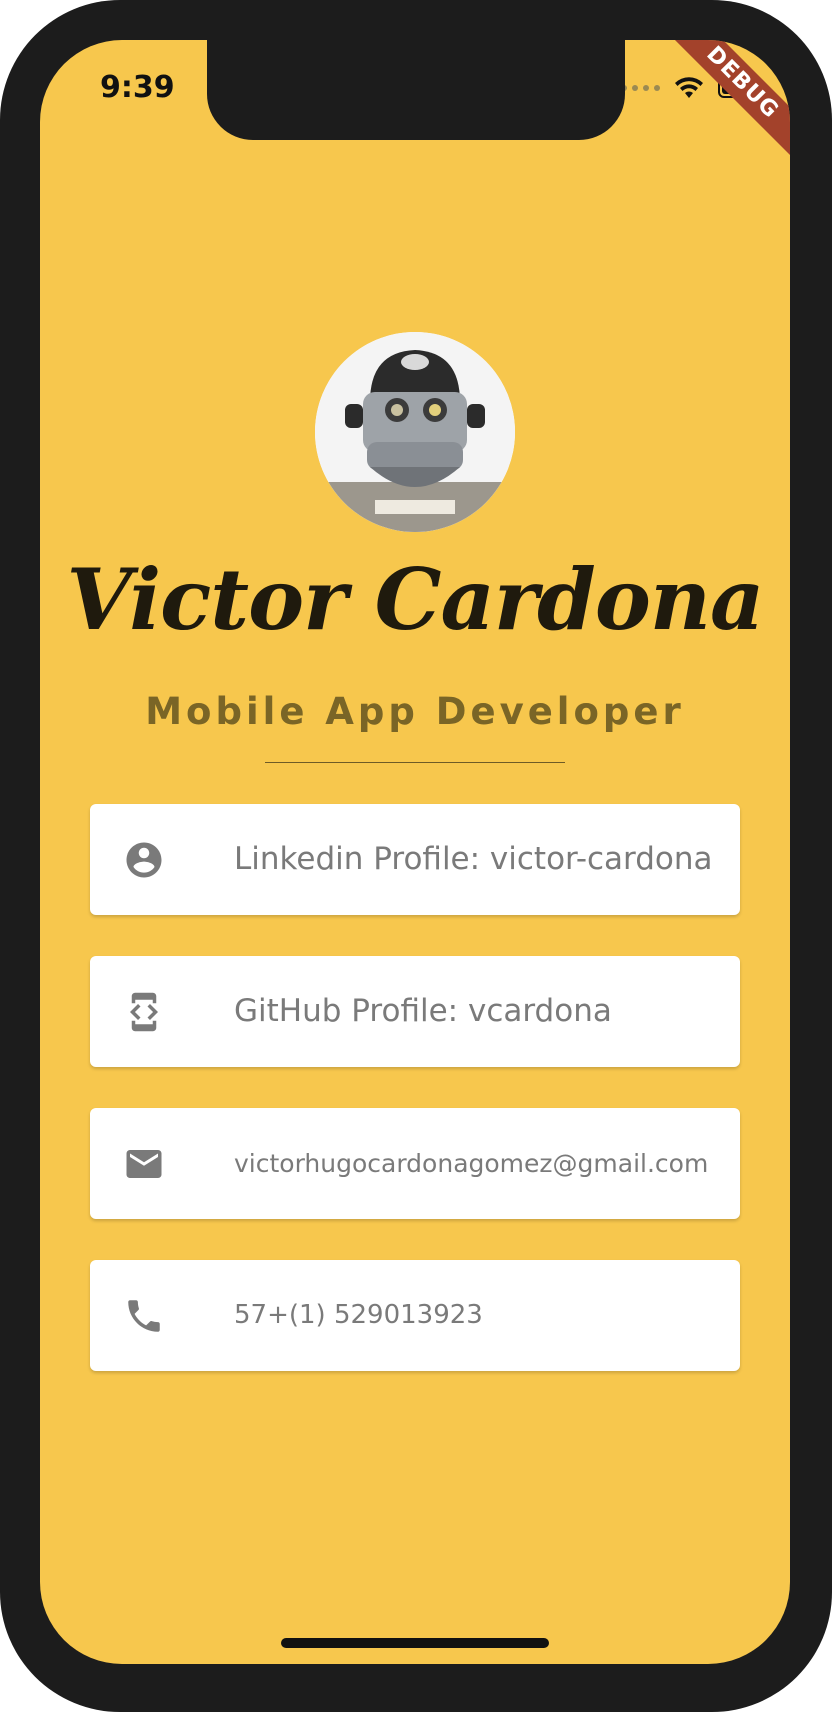  Describe the element at coordinates (415, 599) in the screenshot. I see `profile-name: Victor Cardona` at that location.